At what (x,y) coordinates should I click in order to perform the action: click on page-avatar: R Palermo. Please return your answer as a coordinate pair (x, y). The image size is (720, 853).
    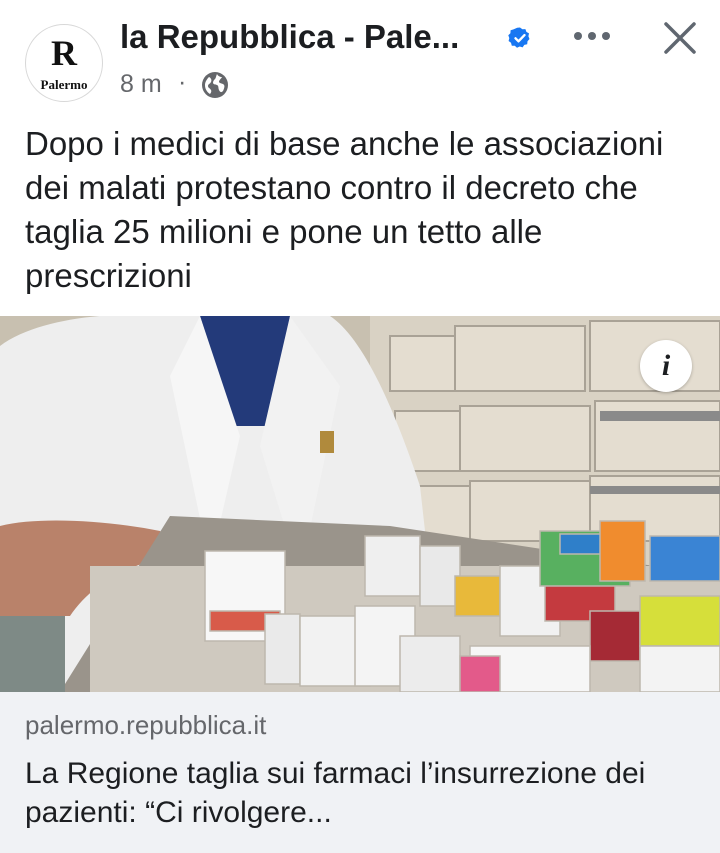
    Looking at the image, I should click on (64, 63).